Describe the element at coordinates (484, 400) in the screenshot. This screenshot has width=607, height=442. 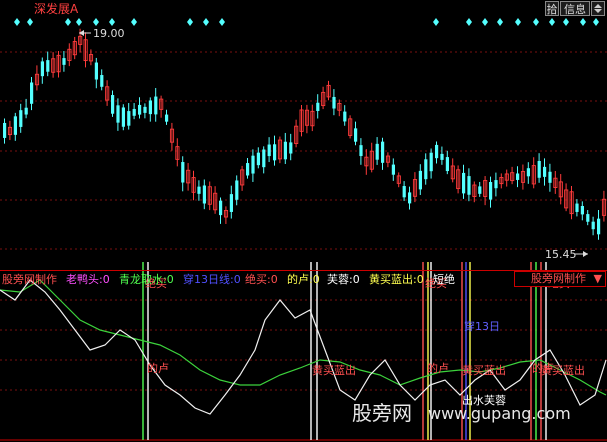
I see `signal-label: 出水芙蓉` at that location.